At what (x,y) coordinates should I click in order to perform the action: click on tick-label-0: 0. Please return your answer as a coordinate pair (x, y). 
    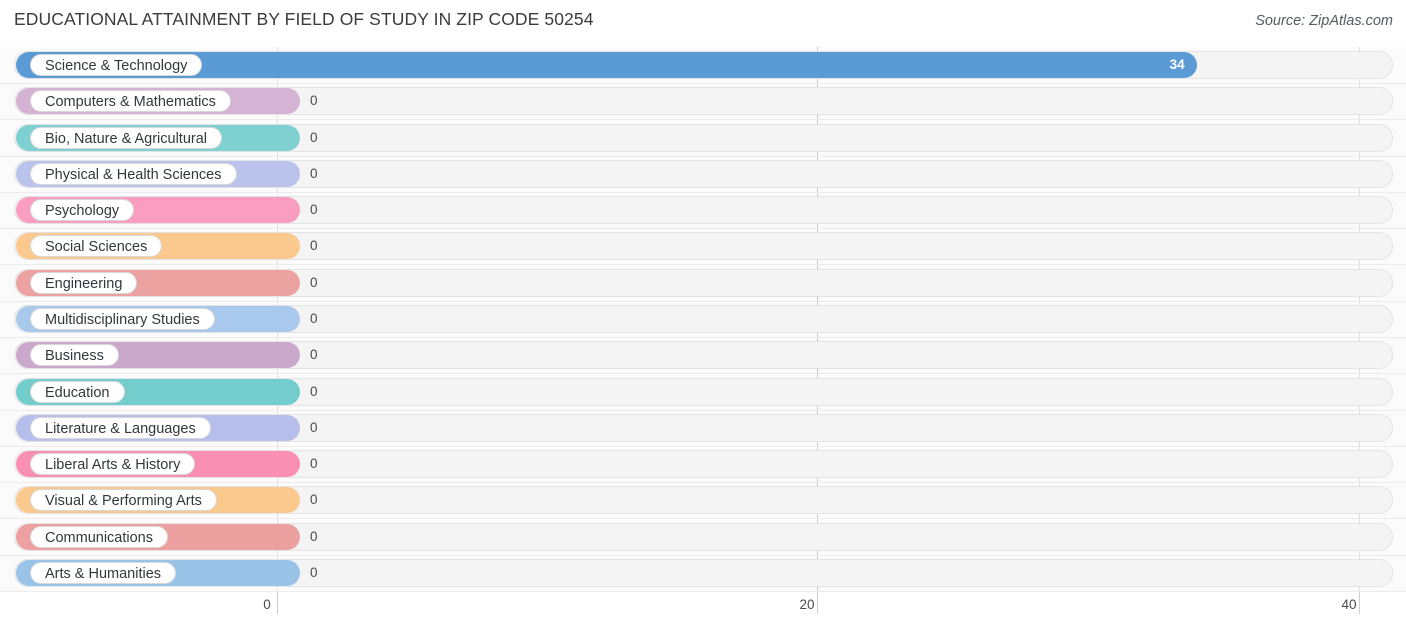
    Looking at the image, I should click on (267, 604).